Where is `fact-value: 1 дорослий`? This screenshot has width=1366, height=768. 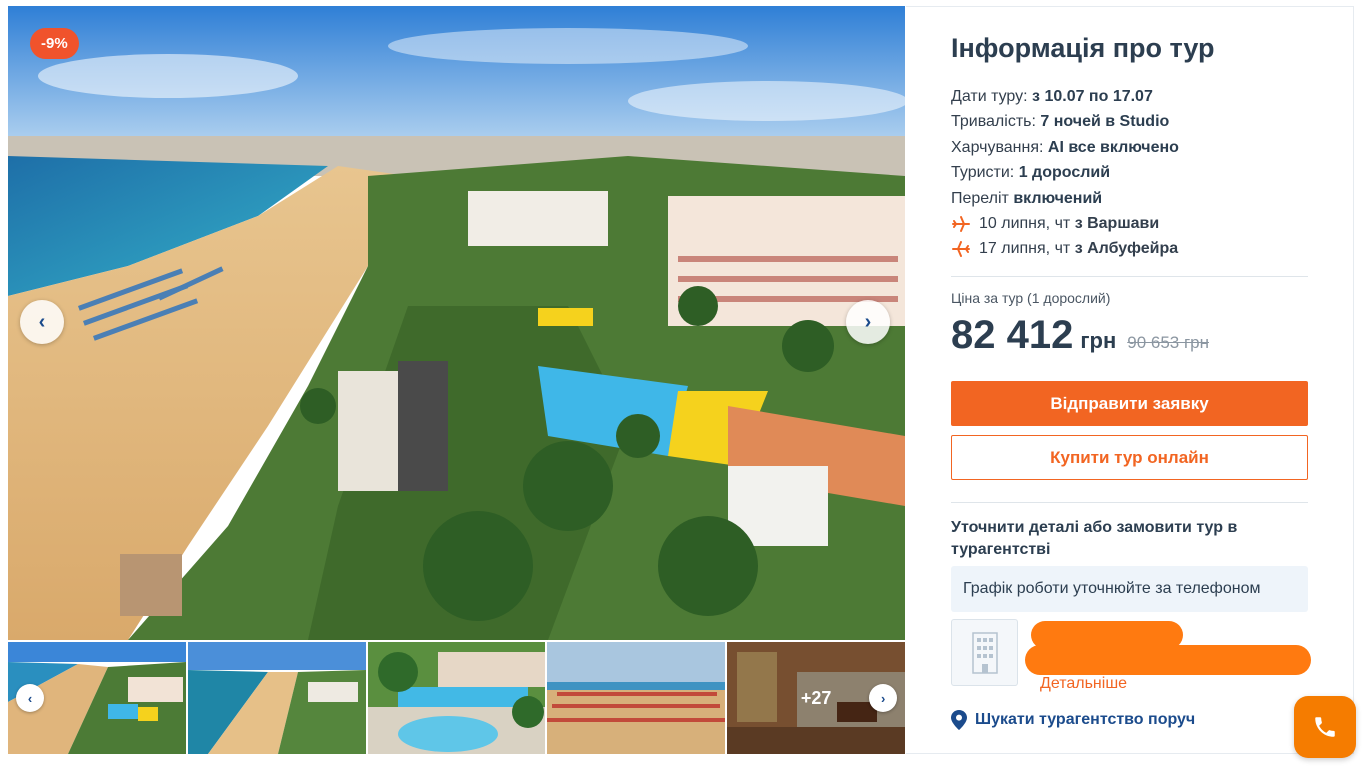
fact-value: 1 дорослий is located at coordinates (1064, 173).